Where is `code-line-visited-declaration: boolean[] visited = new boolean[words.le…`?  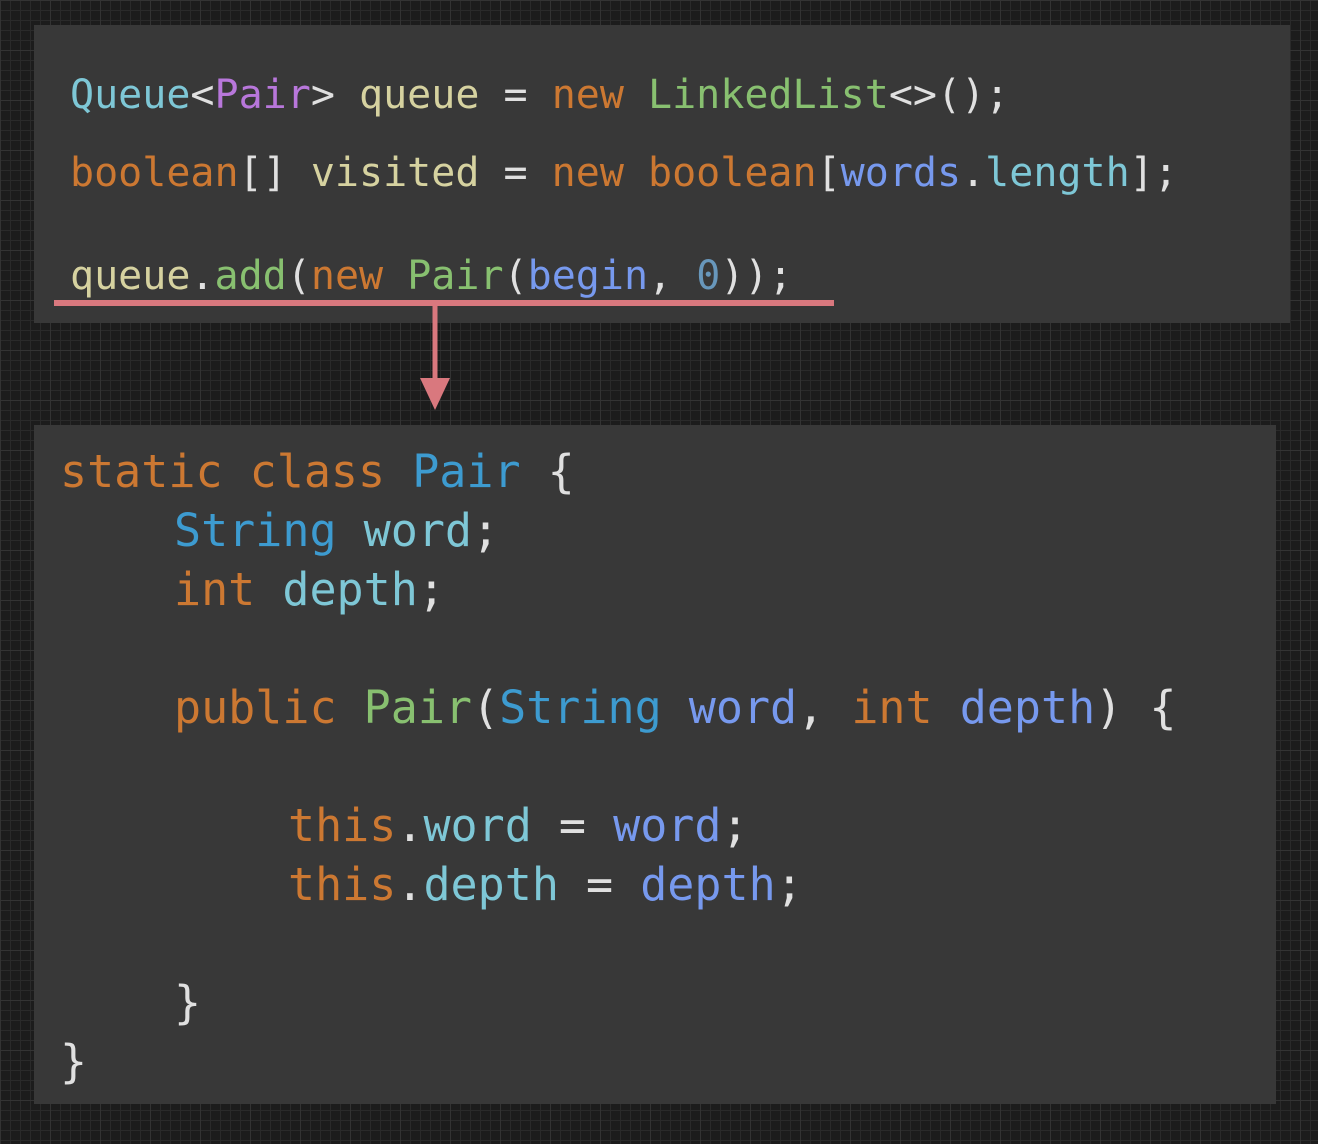
code-line-visited-declaration: boolean[] visited = new boolean[words.le… is located at coordinates (624, 173).